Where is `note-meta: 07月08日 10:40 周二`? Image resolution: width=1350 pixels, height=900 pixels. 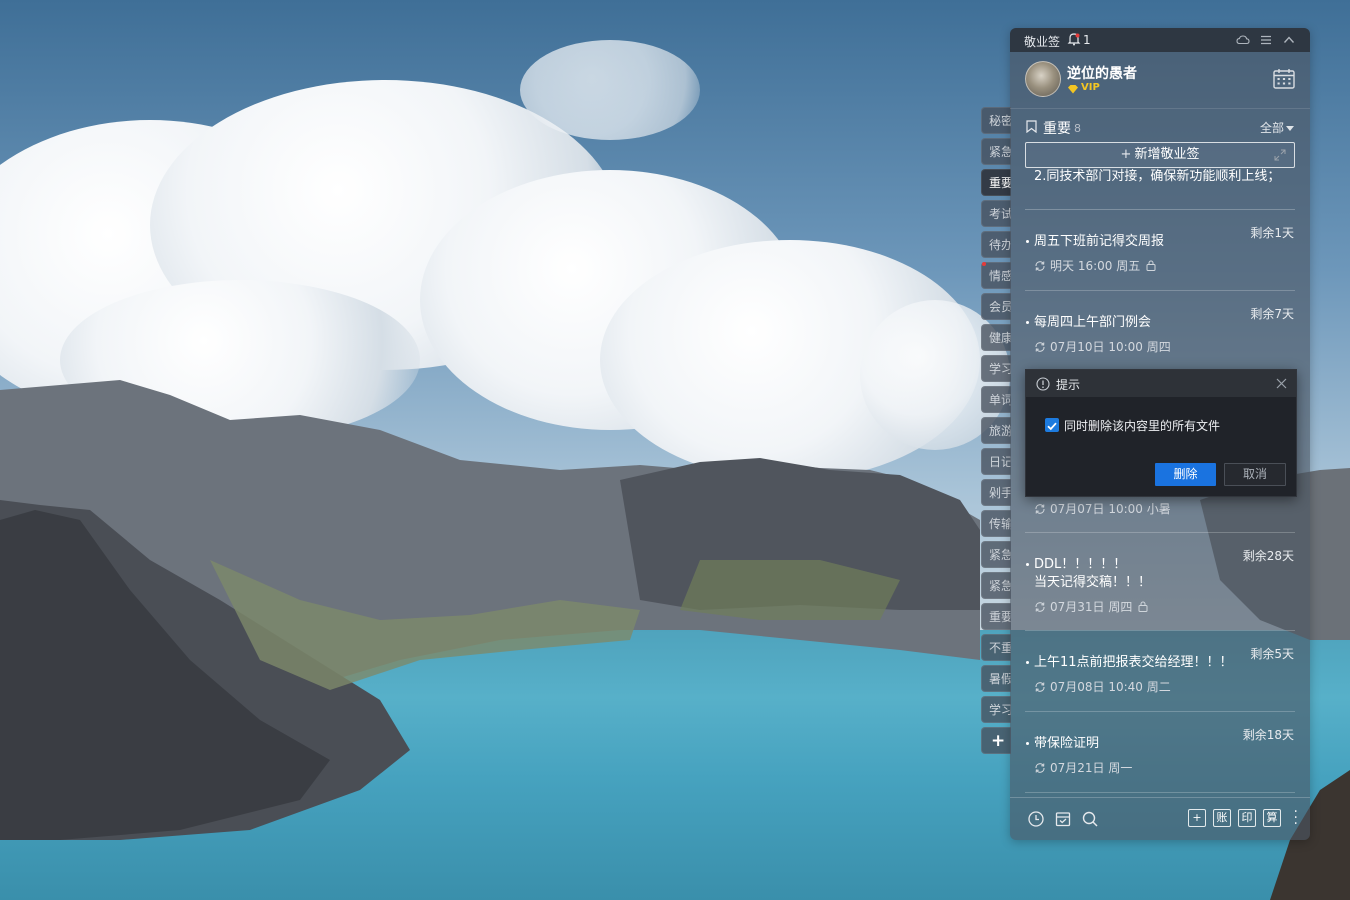 note-meta: 07月08日 10:40 周二 is located at coordinates (1102, 686).